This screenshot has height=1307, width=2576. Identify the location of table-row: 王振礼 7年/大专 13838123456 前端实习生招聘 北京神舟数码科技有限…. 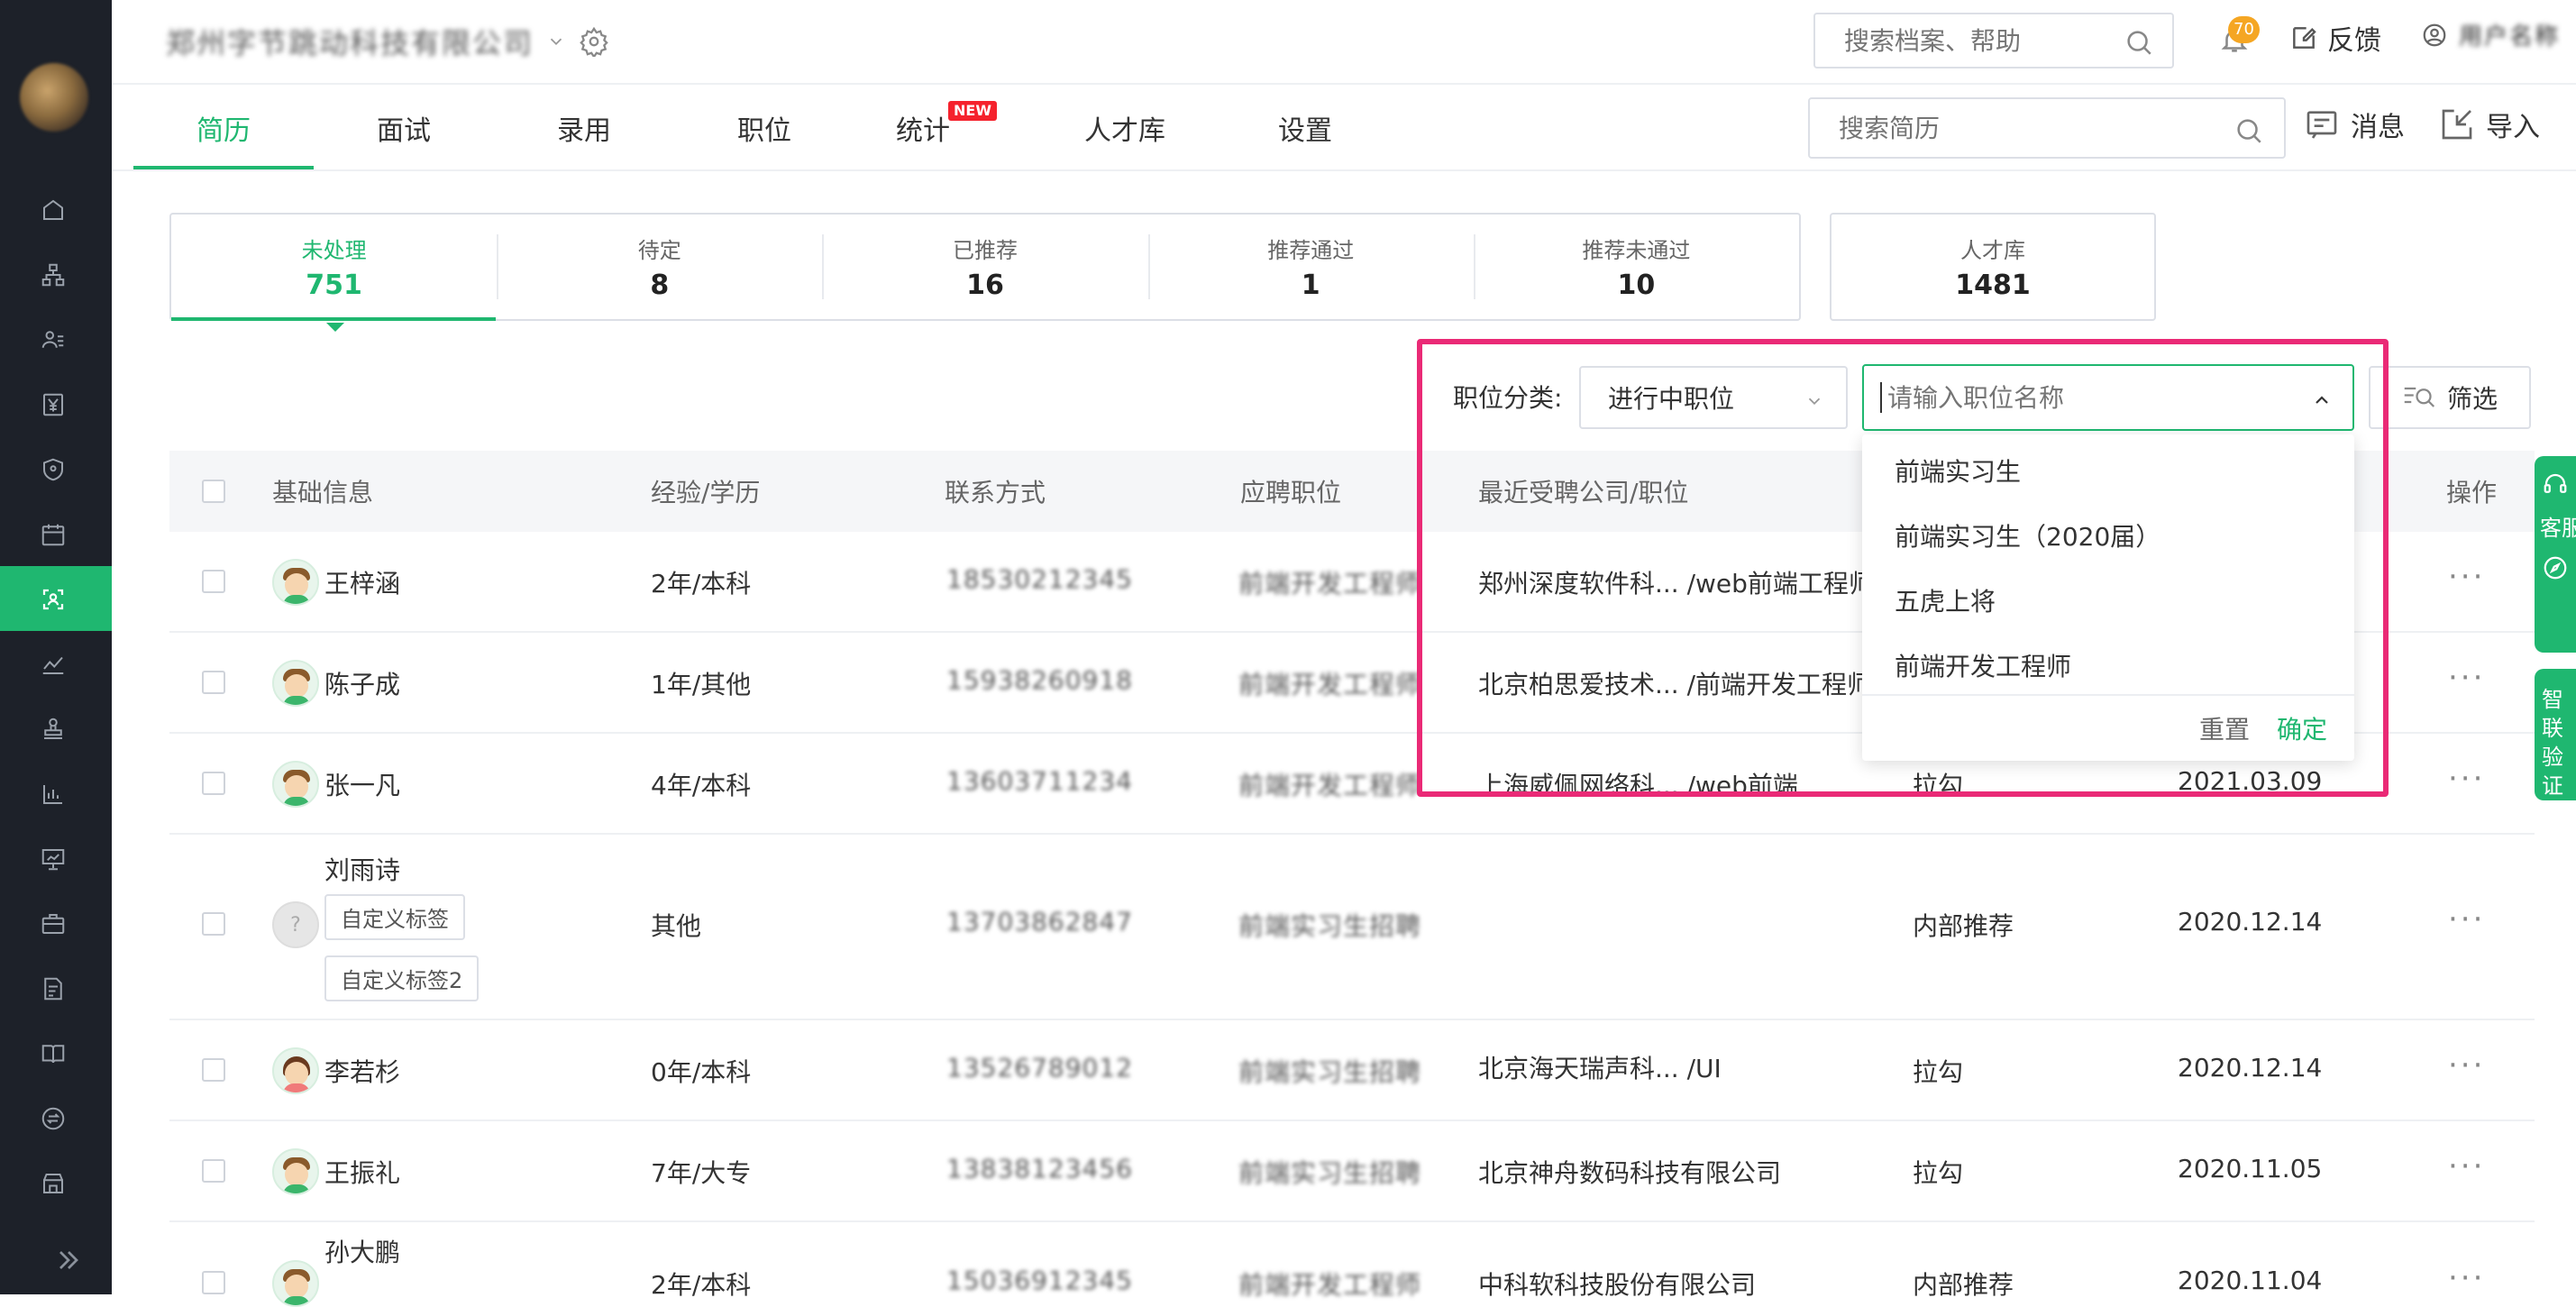
(1352, 1171).